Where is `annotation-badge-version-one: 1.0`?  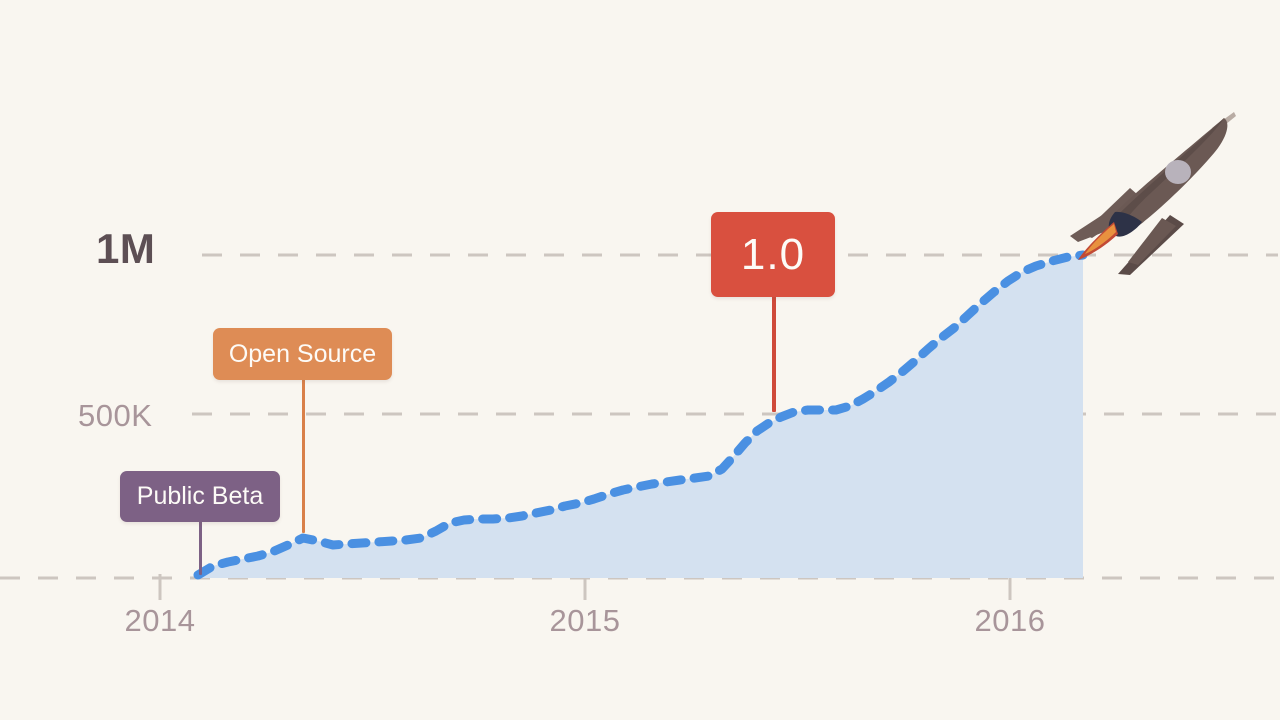
annotation-badge-version-one: 1.0 is located at coordinates (773, 254).